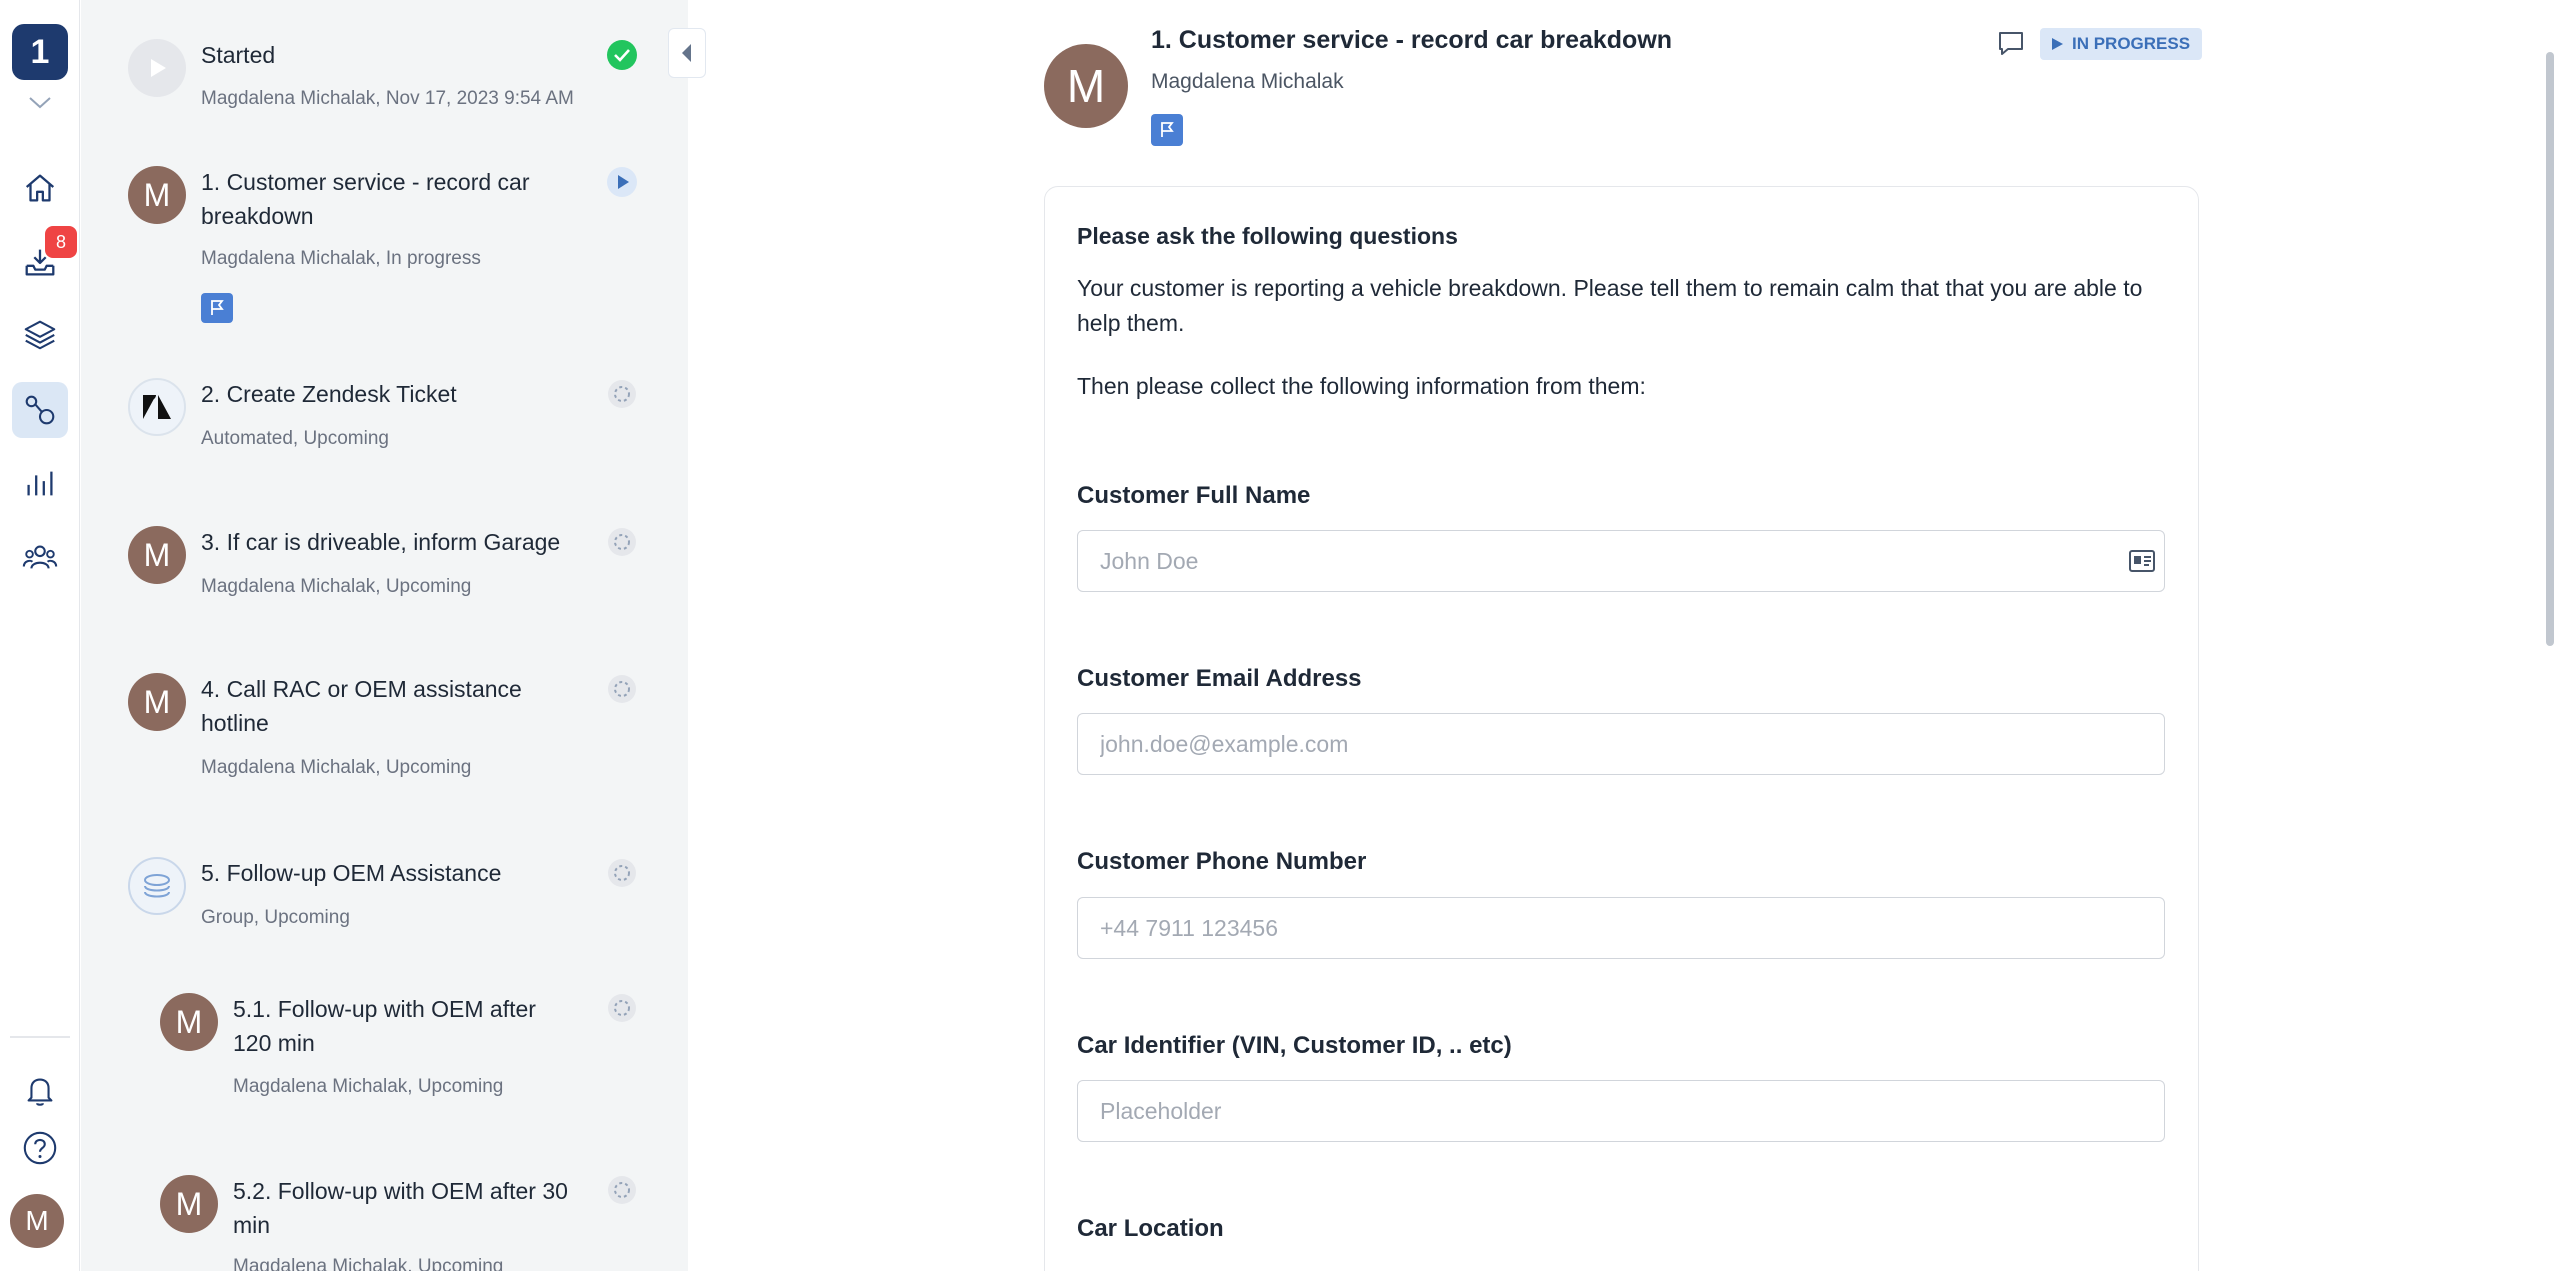 The width and height of the screenshot is (2561, 1271). I want to click on analytics-button, so click(40, 483).